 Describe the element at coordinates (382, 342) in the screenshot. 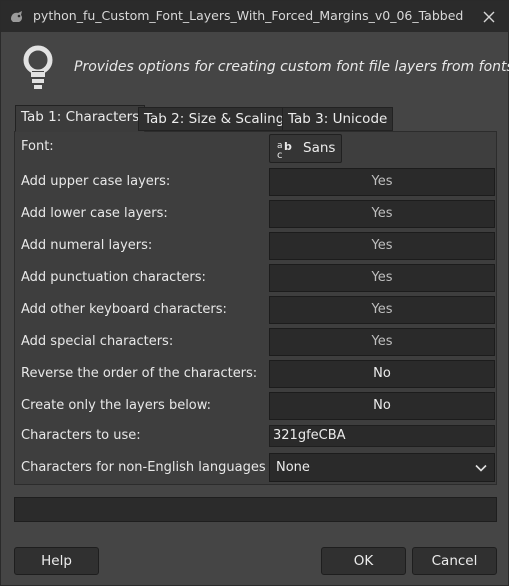

I see `special-chars-combo: Yes` at that location.